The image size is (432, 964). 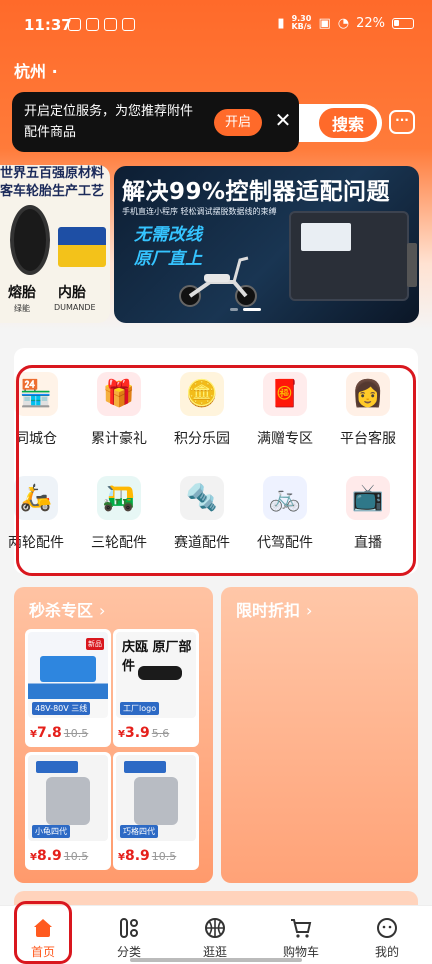 I want to click on location-tip-text: 开启定位服务，为您推荐附件配件商品, so click(x=109, y=122).